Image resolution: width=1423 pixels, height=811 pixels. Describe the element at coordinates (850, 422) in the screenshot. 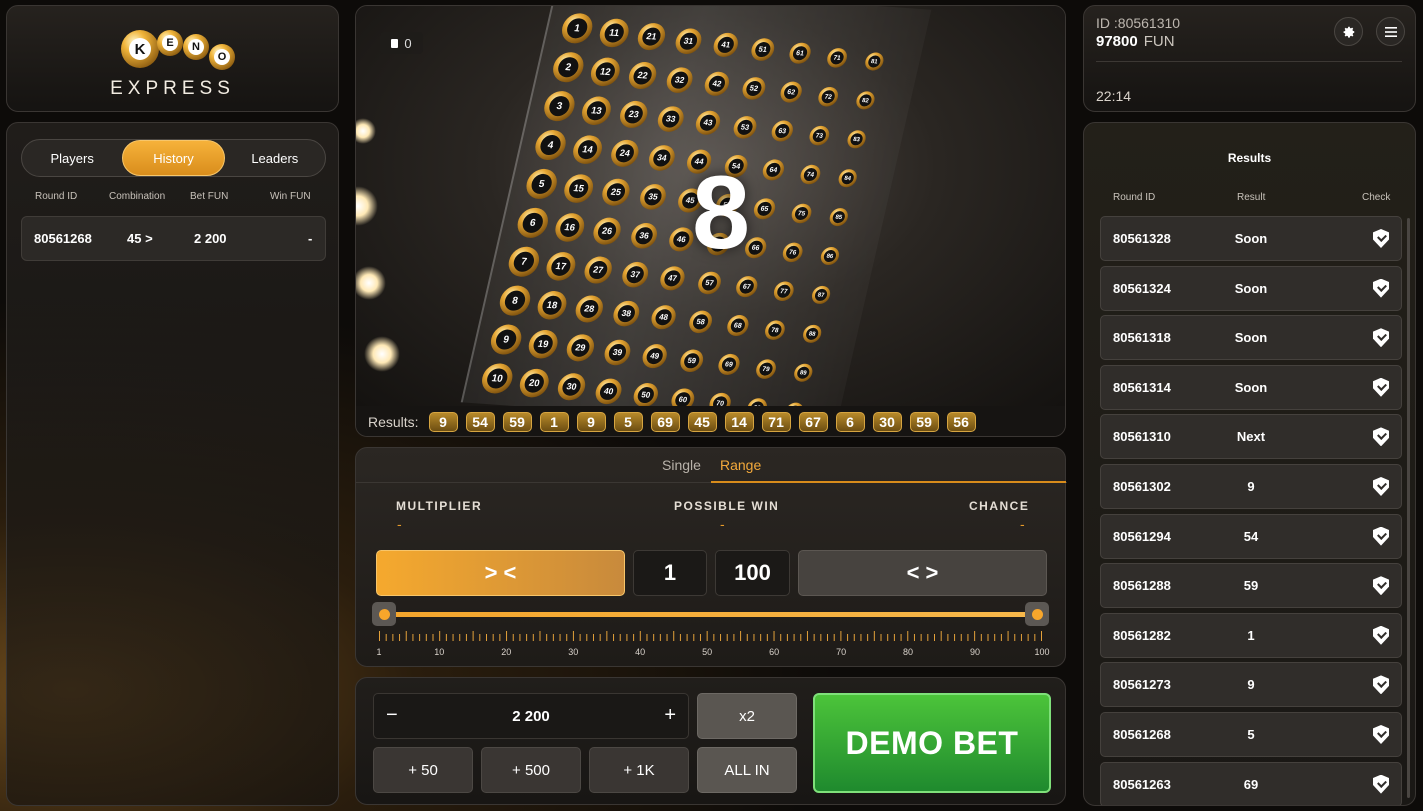

I see `result-chip: 6` at that location.